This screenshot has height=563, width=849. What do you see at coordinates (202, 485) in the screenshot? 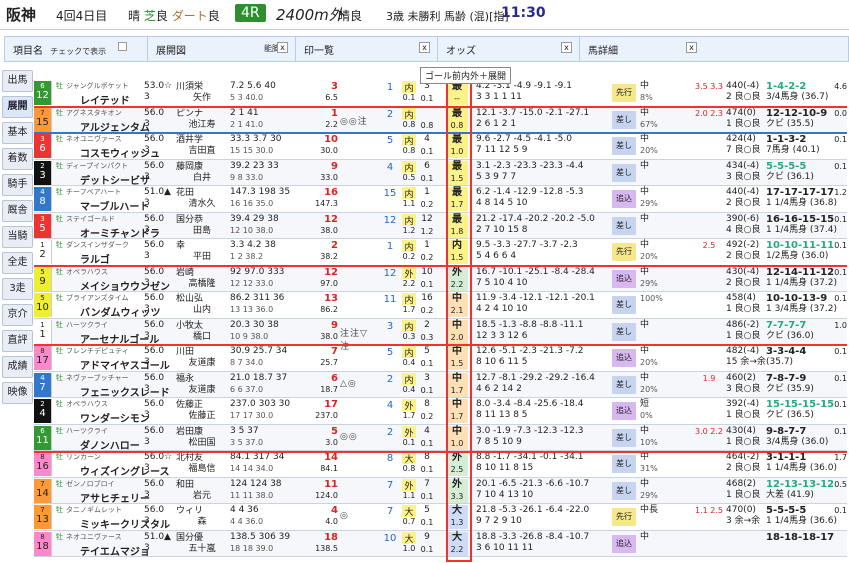
I see `jockey-name: 和田` at bounding box center [202, 485].